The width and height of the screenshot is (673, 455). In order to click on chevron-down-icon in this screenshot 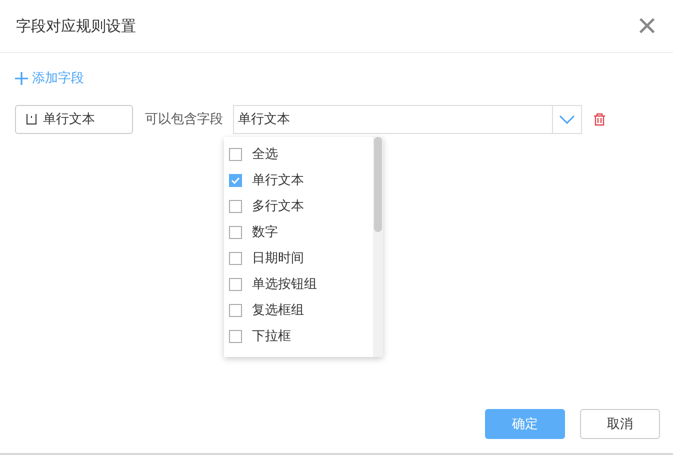, I will do `click(567, 119)`.